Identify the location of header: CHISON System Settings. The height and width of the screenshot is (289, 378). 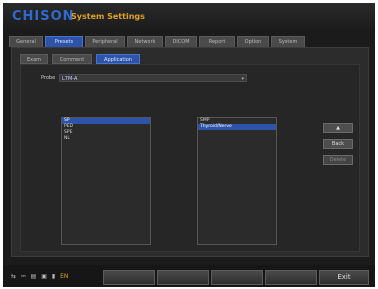
(189, 16).